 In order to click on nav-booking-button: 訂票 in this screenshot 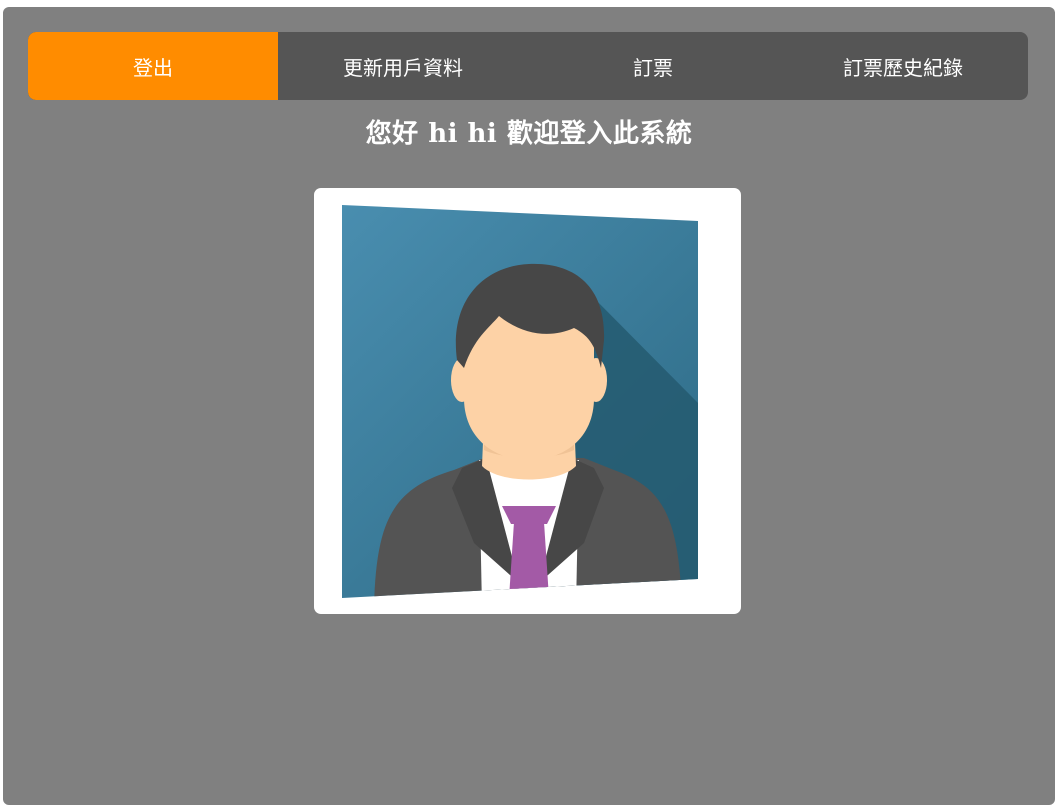, I will do `click(653, 66)`.